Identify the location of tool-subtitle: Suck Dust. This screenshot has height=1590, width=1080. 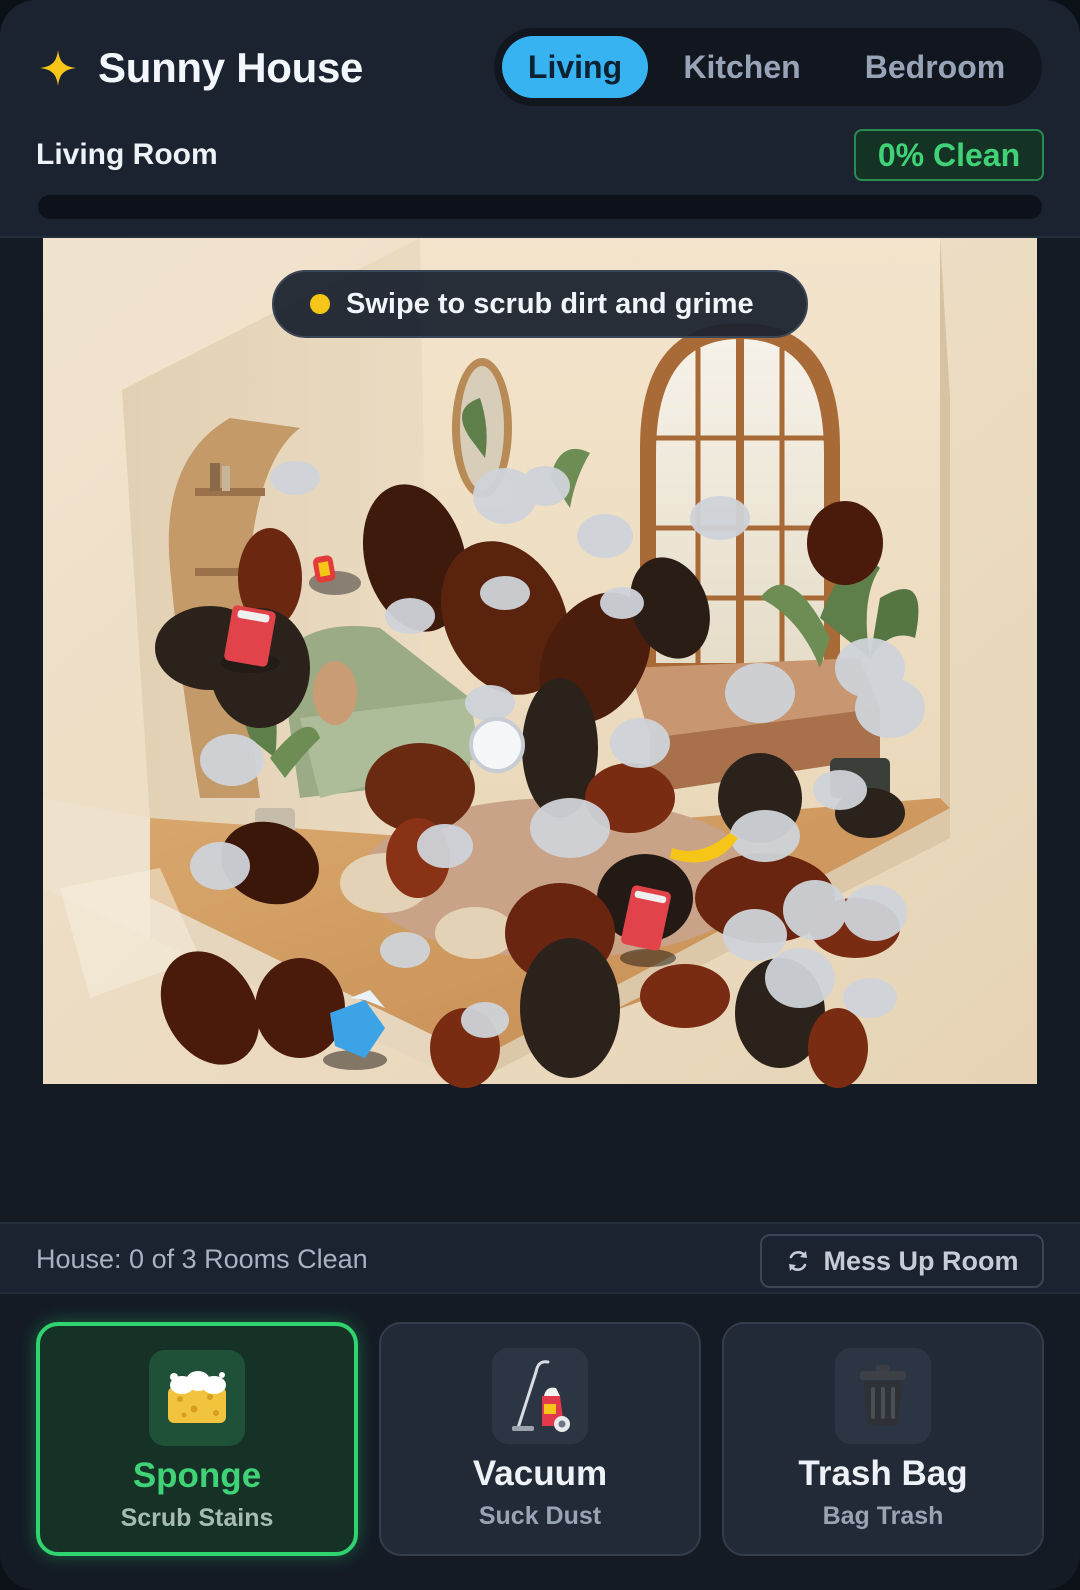
(540, 1516).